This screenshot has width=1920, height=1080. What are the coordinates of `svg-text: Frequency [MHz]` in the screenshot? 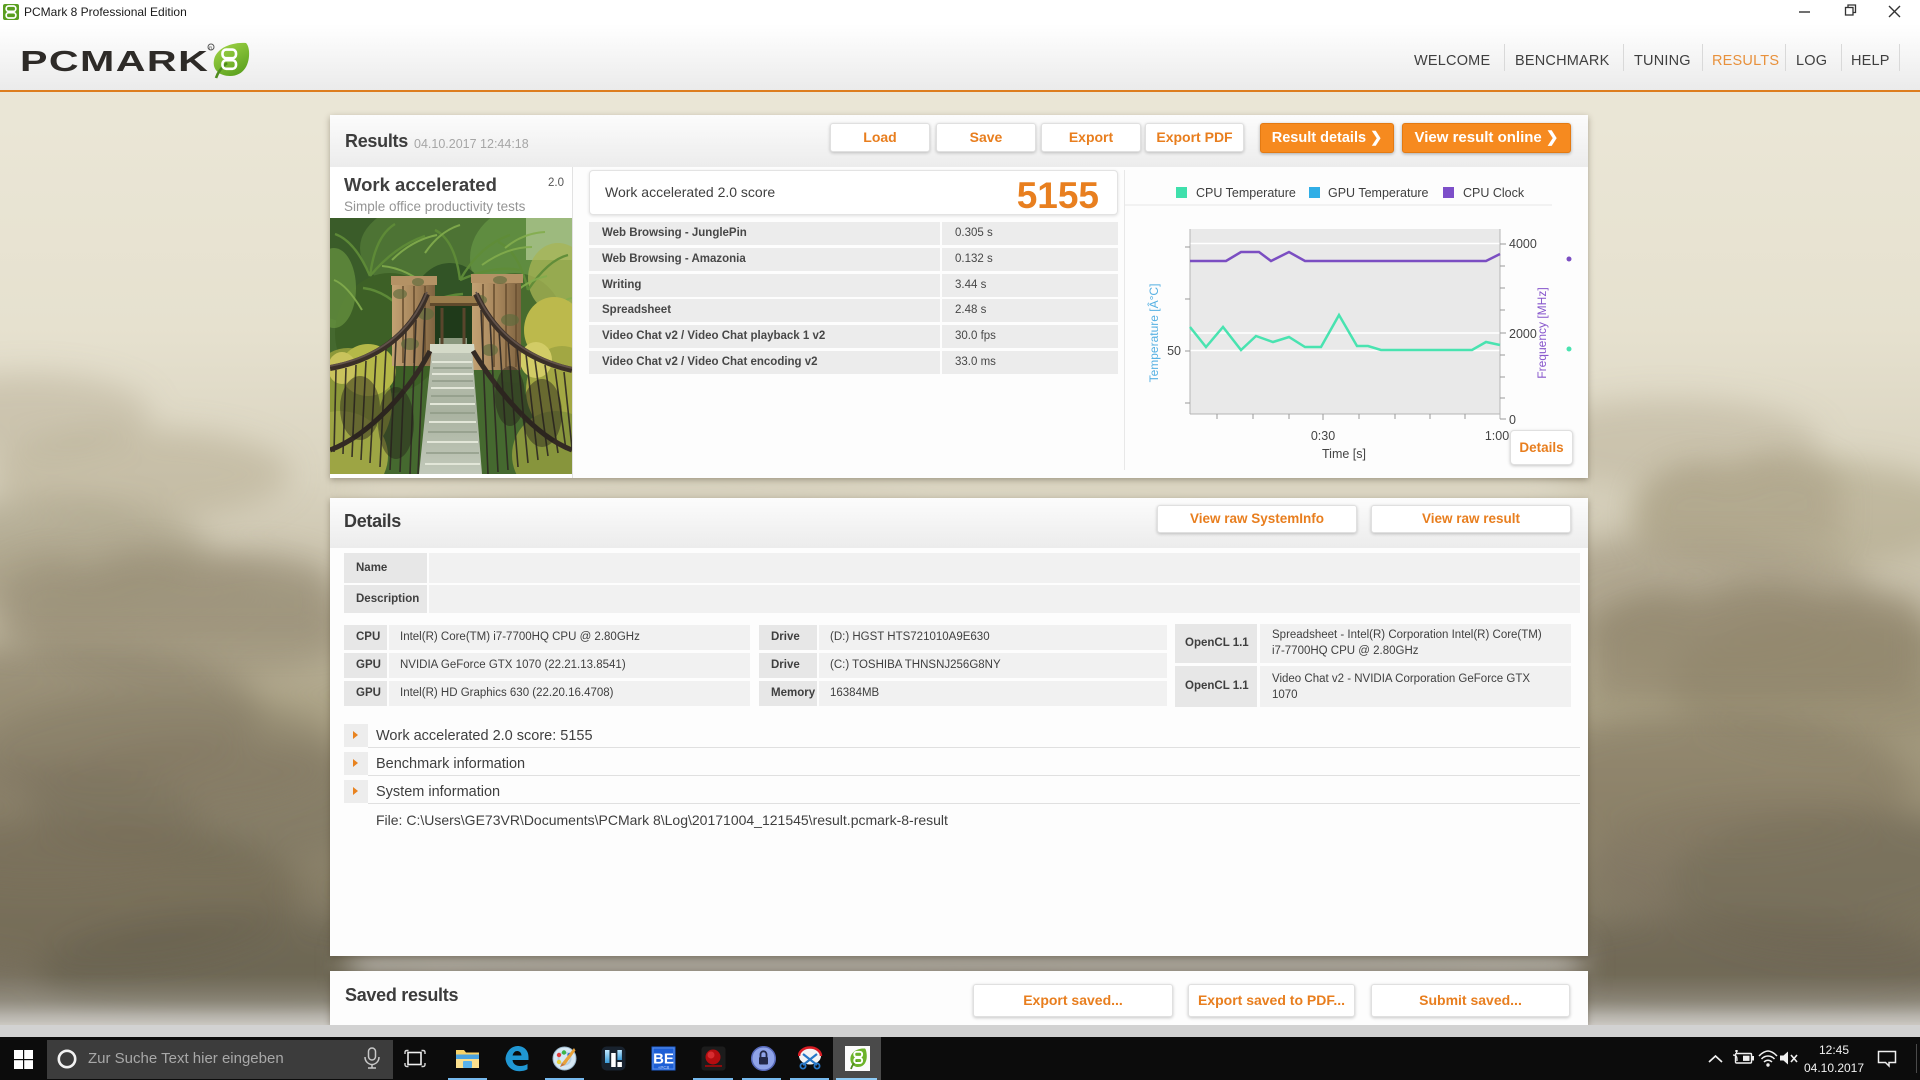 It's located at (1542, 332).